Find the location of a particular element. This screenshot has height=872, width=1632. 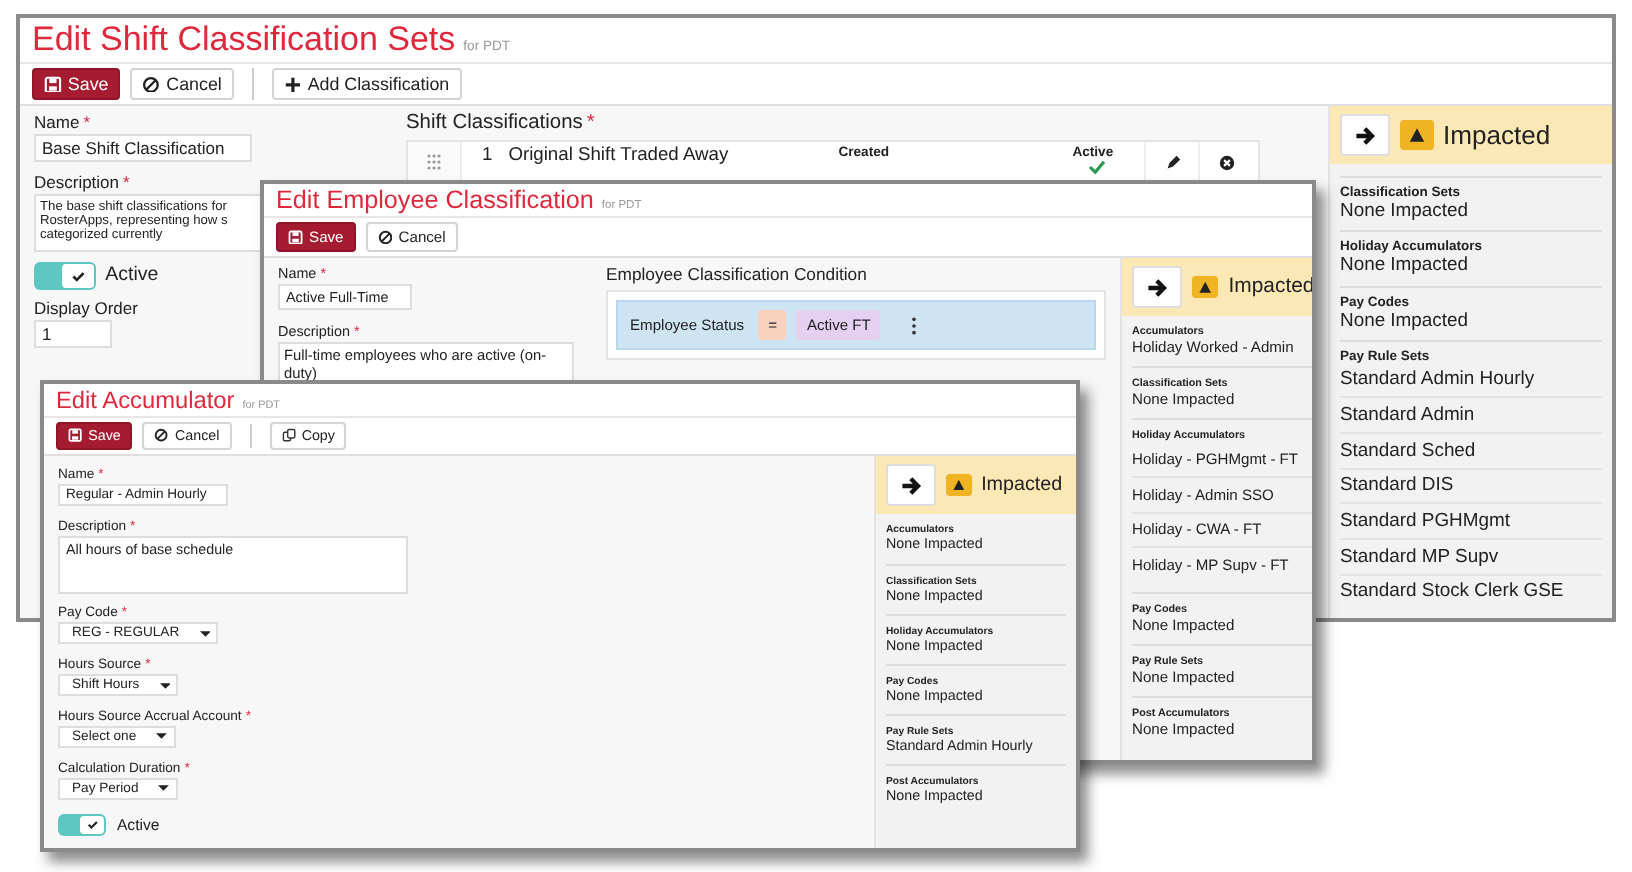

window-title: Edit Shift Classification Sets is located at coordinates (244, 40).